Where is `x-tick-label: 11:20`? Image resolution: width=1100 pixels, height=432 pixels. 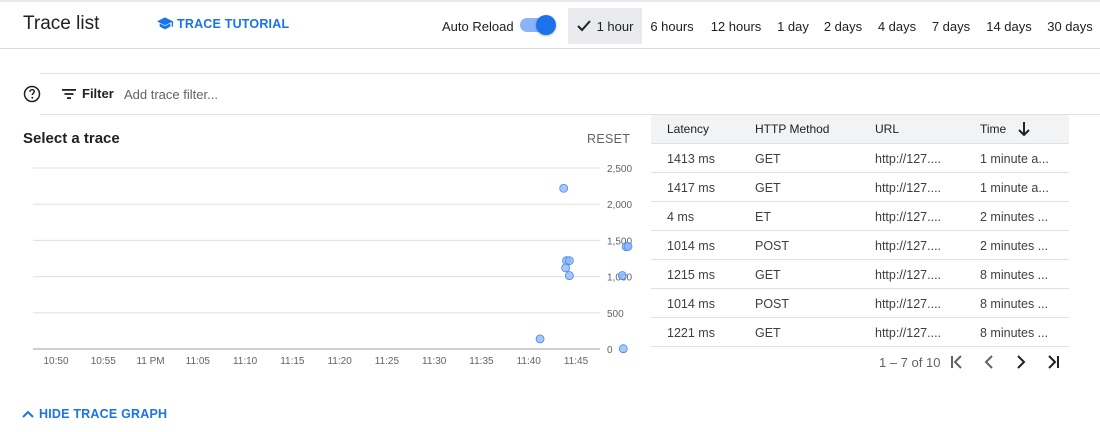
x-tick-label: 11:20 is located at coordinates (339, 361).